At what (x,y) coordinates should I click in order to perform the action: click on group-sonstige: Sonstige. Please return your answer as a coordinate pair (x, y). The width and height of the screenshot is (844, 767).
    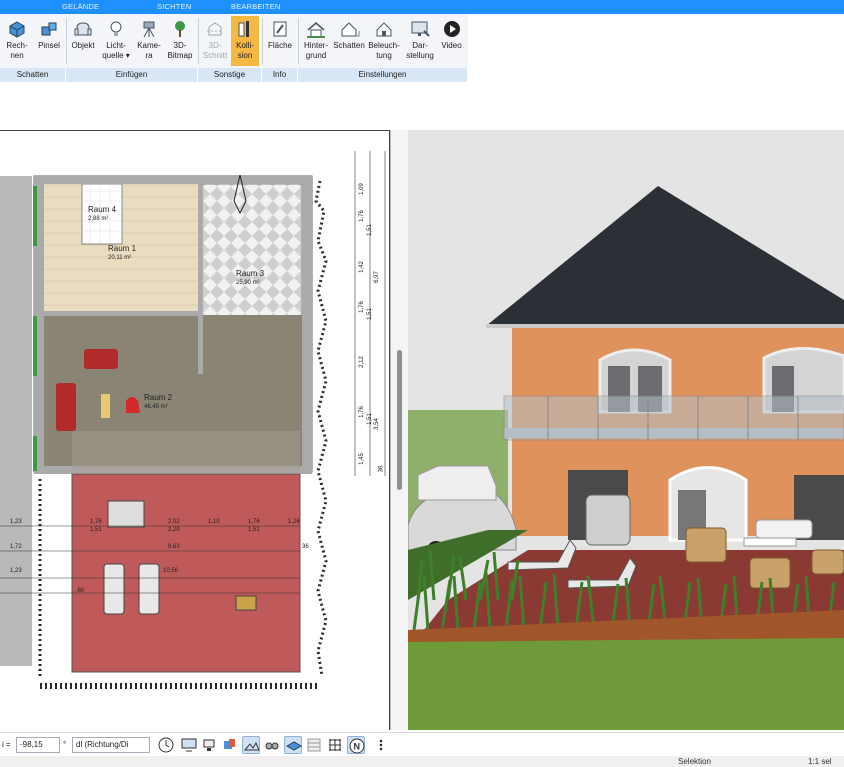
    Looking at the image, I should click on (230, 75).